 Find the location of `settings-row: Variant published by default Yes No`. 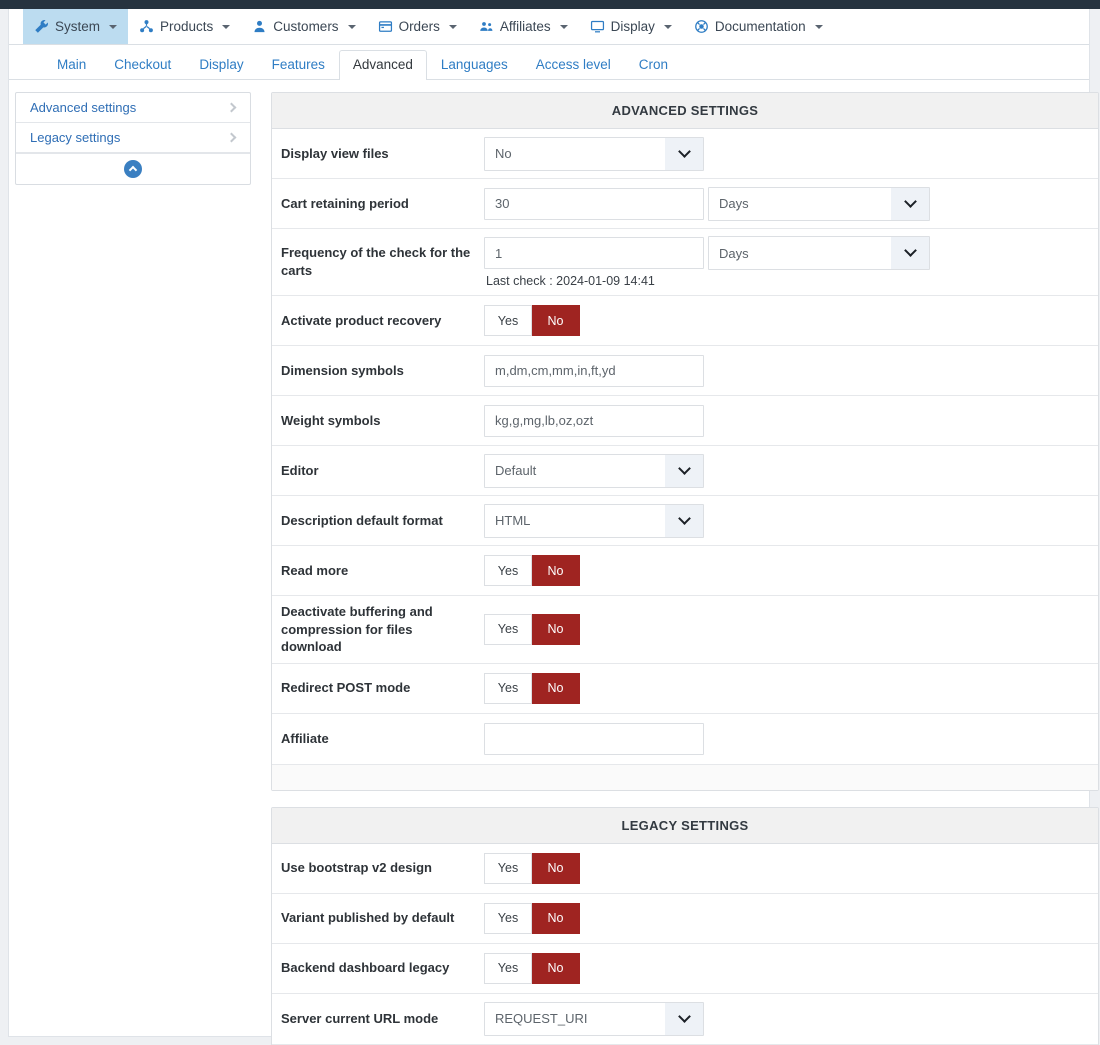

settings-row: Variant published by default Yes No is located at coordinates (685, 919).